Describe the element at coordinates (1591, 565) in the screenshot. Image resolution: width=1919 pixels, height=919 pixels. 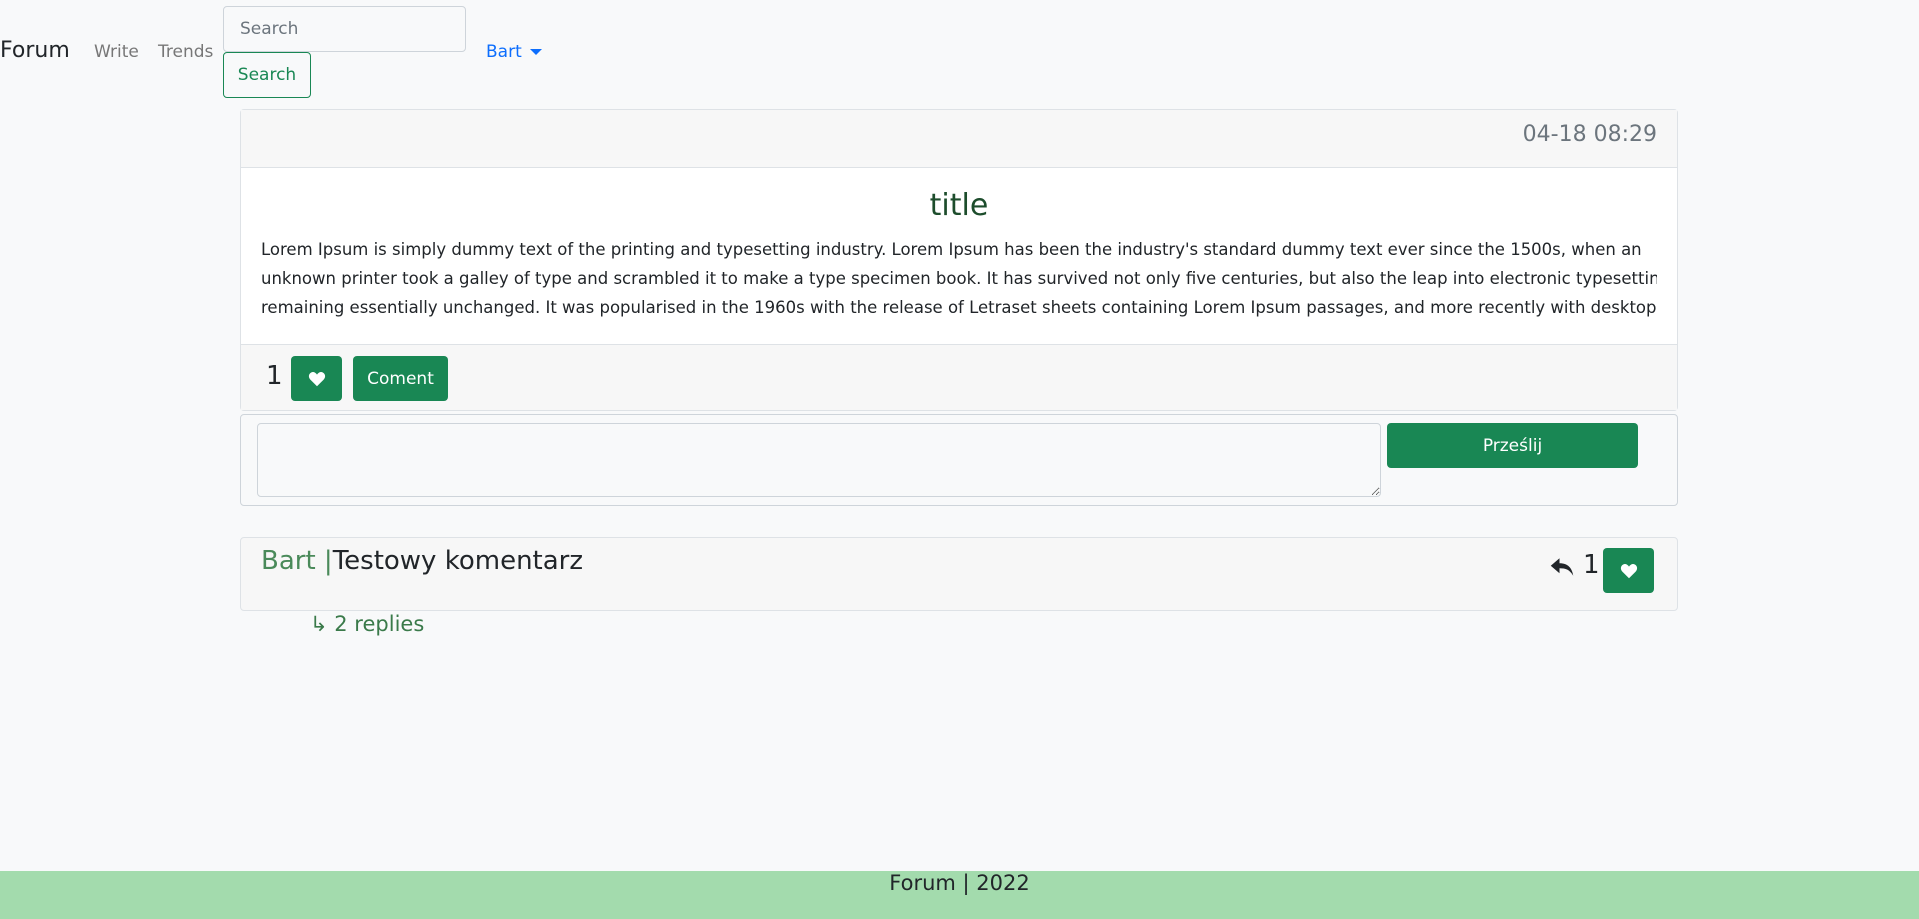
I see `comment-like-count: 1` at that location.